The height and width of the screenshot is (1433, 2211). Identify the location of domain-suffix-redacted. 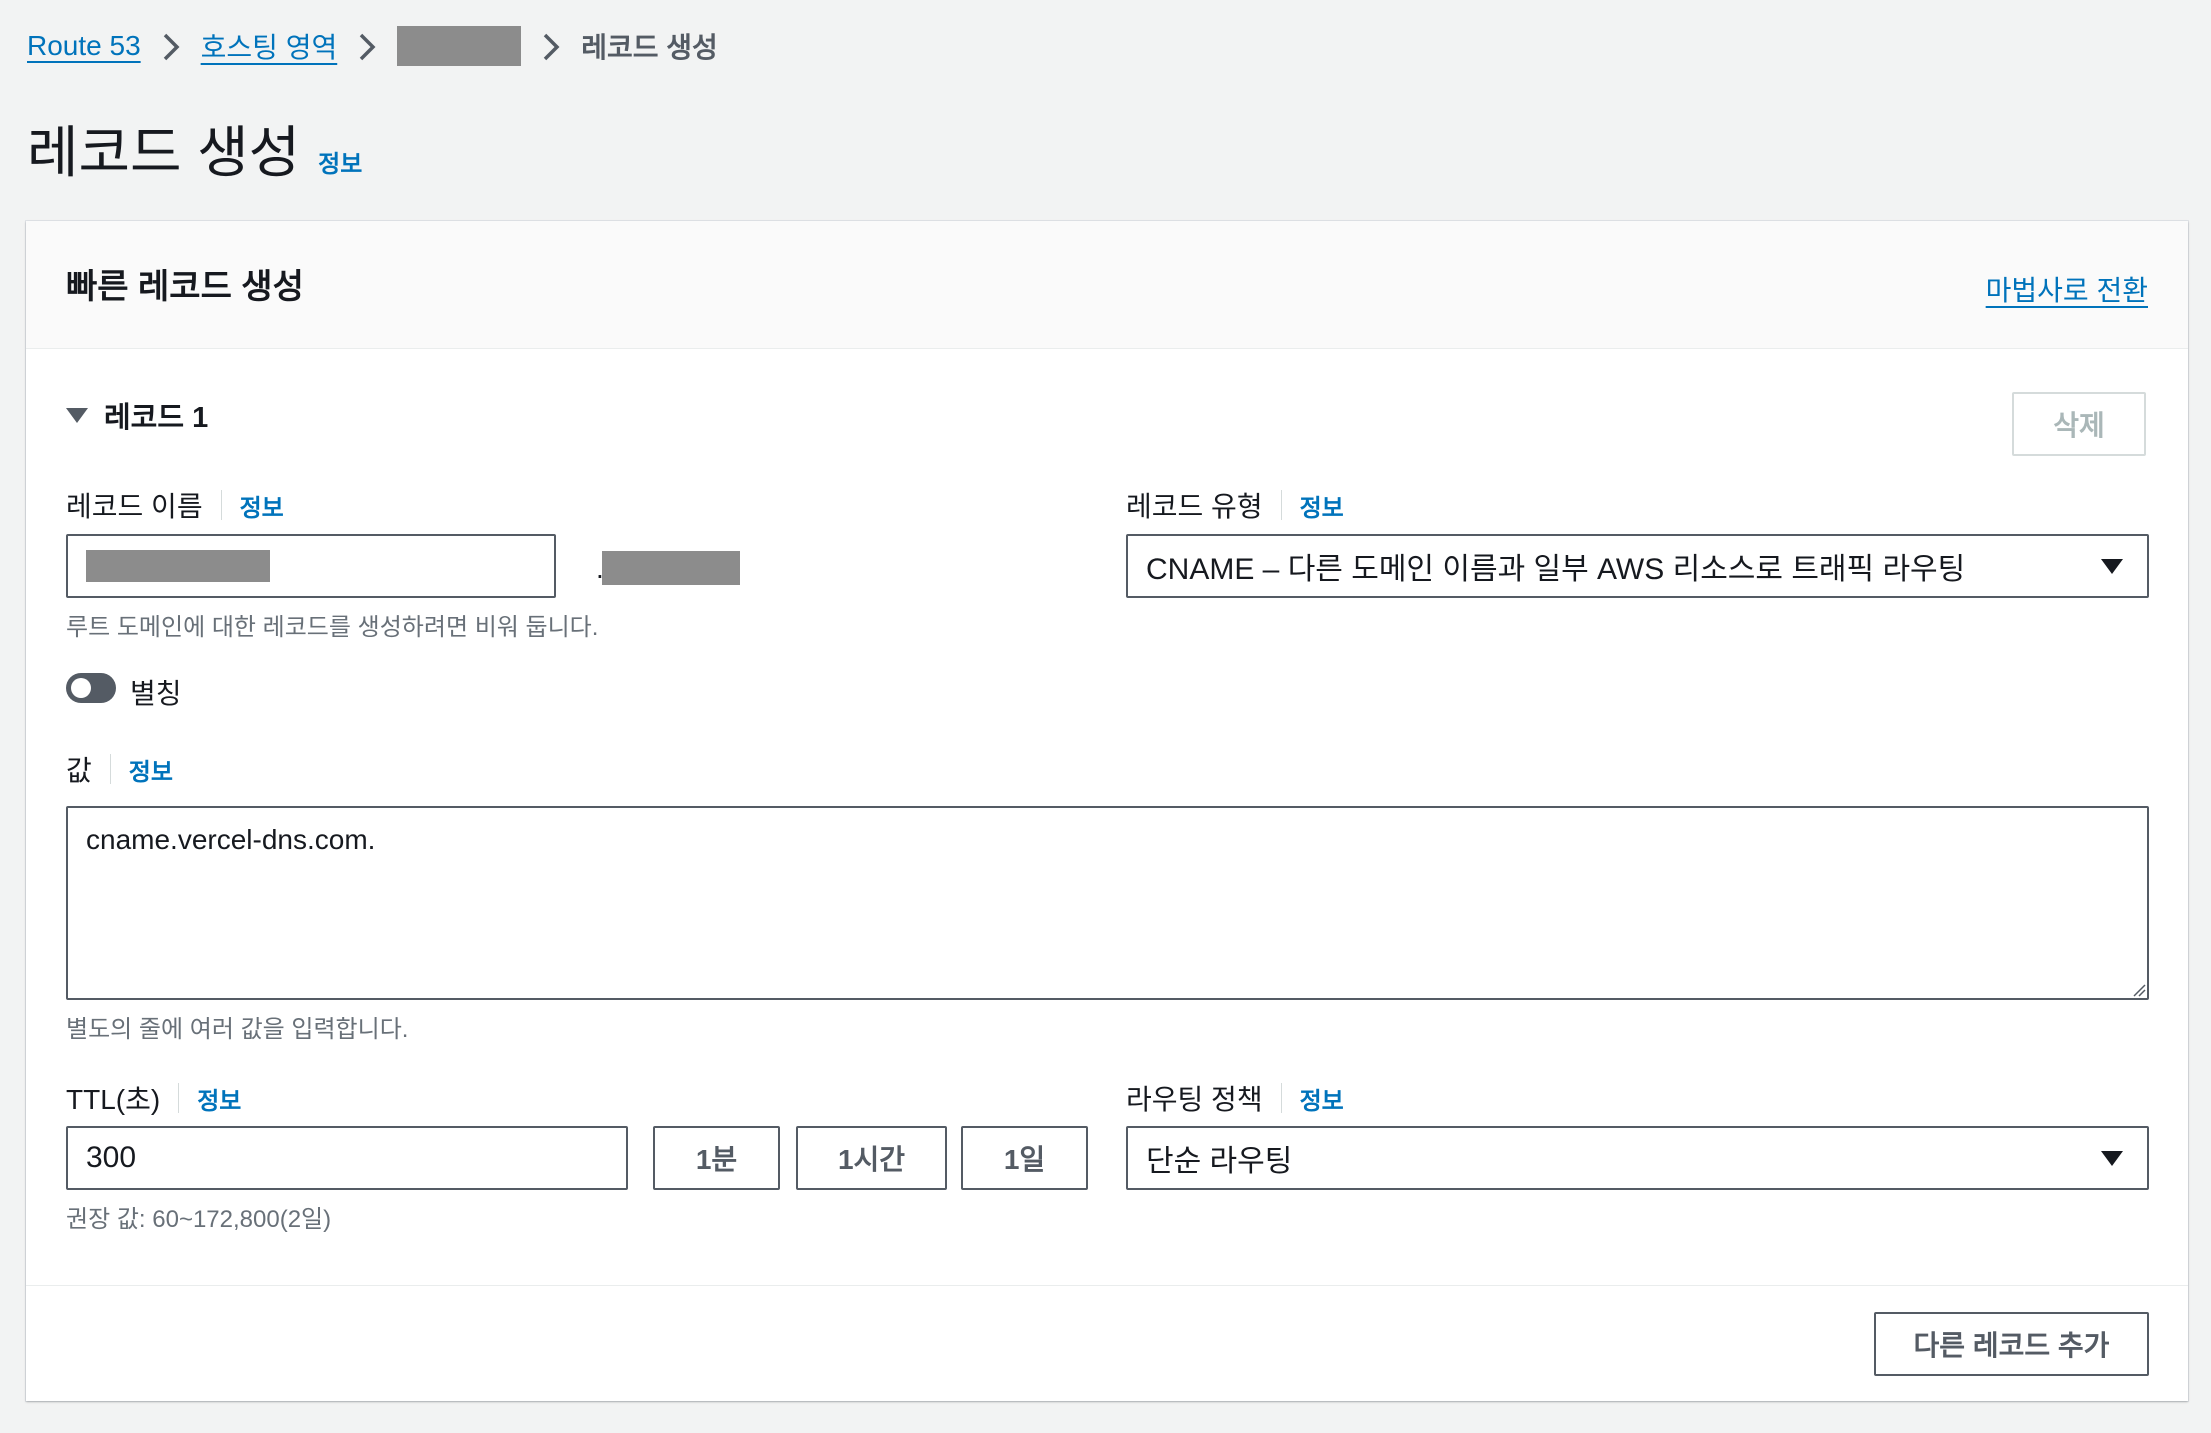
(671, 568).